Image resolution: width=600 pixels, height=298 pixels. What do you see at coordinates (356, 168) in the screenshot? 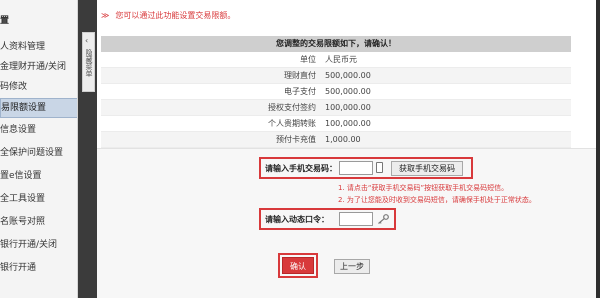
I see `sms-code-input` at bounding box center [356, 168].